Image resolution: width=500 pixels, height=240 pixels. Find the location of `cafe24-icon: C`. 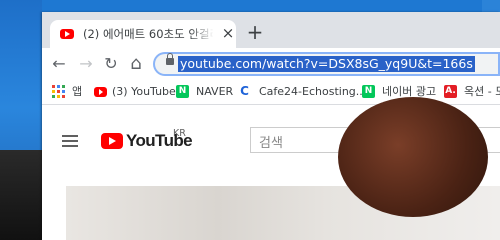

cafe24-icon: C is located at coordinates (244, 91).